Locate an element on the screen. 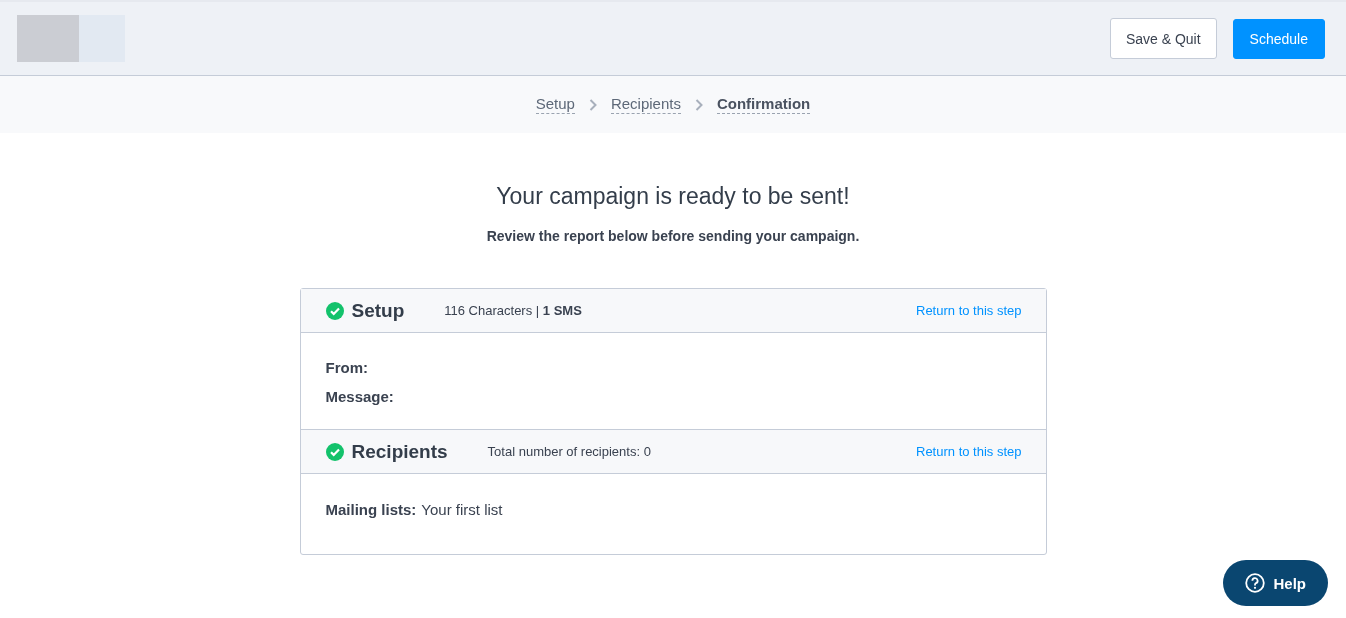  help-icon is located at coordinates (1255, 583).